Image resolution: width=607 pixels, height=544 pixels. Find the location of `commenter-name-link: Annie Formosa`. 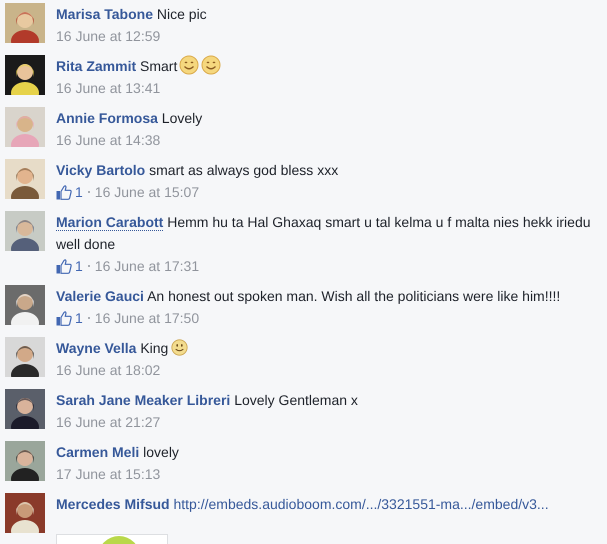

commenter-name-link: Annie Formosa is located at coordinates (107, 118).